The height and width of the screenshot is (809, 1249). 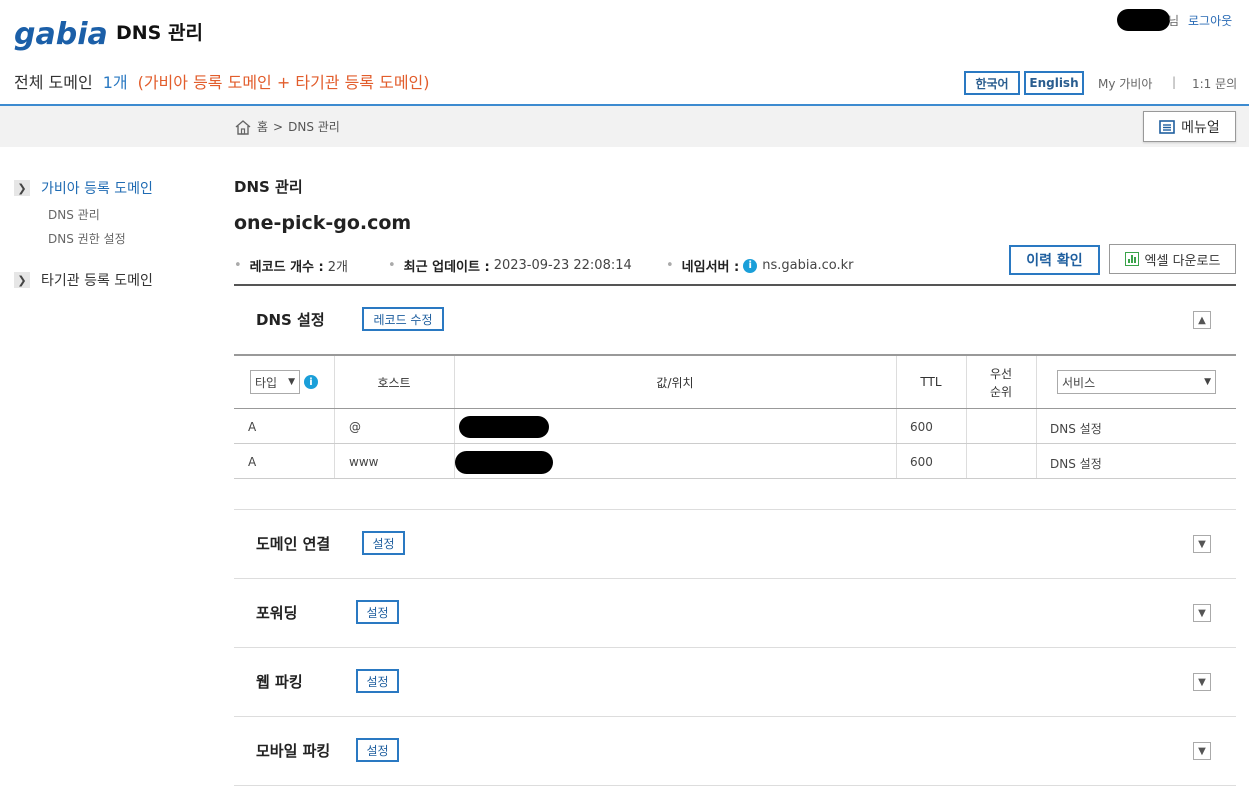 I want to click on user-suffix: 님, so click(x=1174, y=21).